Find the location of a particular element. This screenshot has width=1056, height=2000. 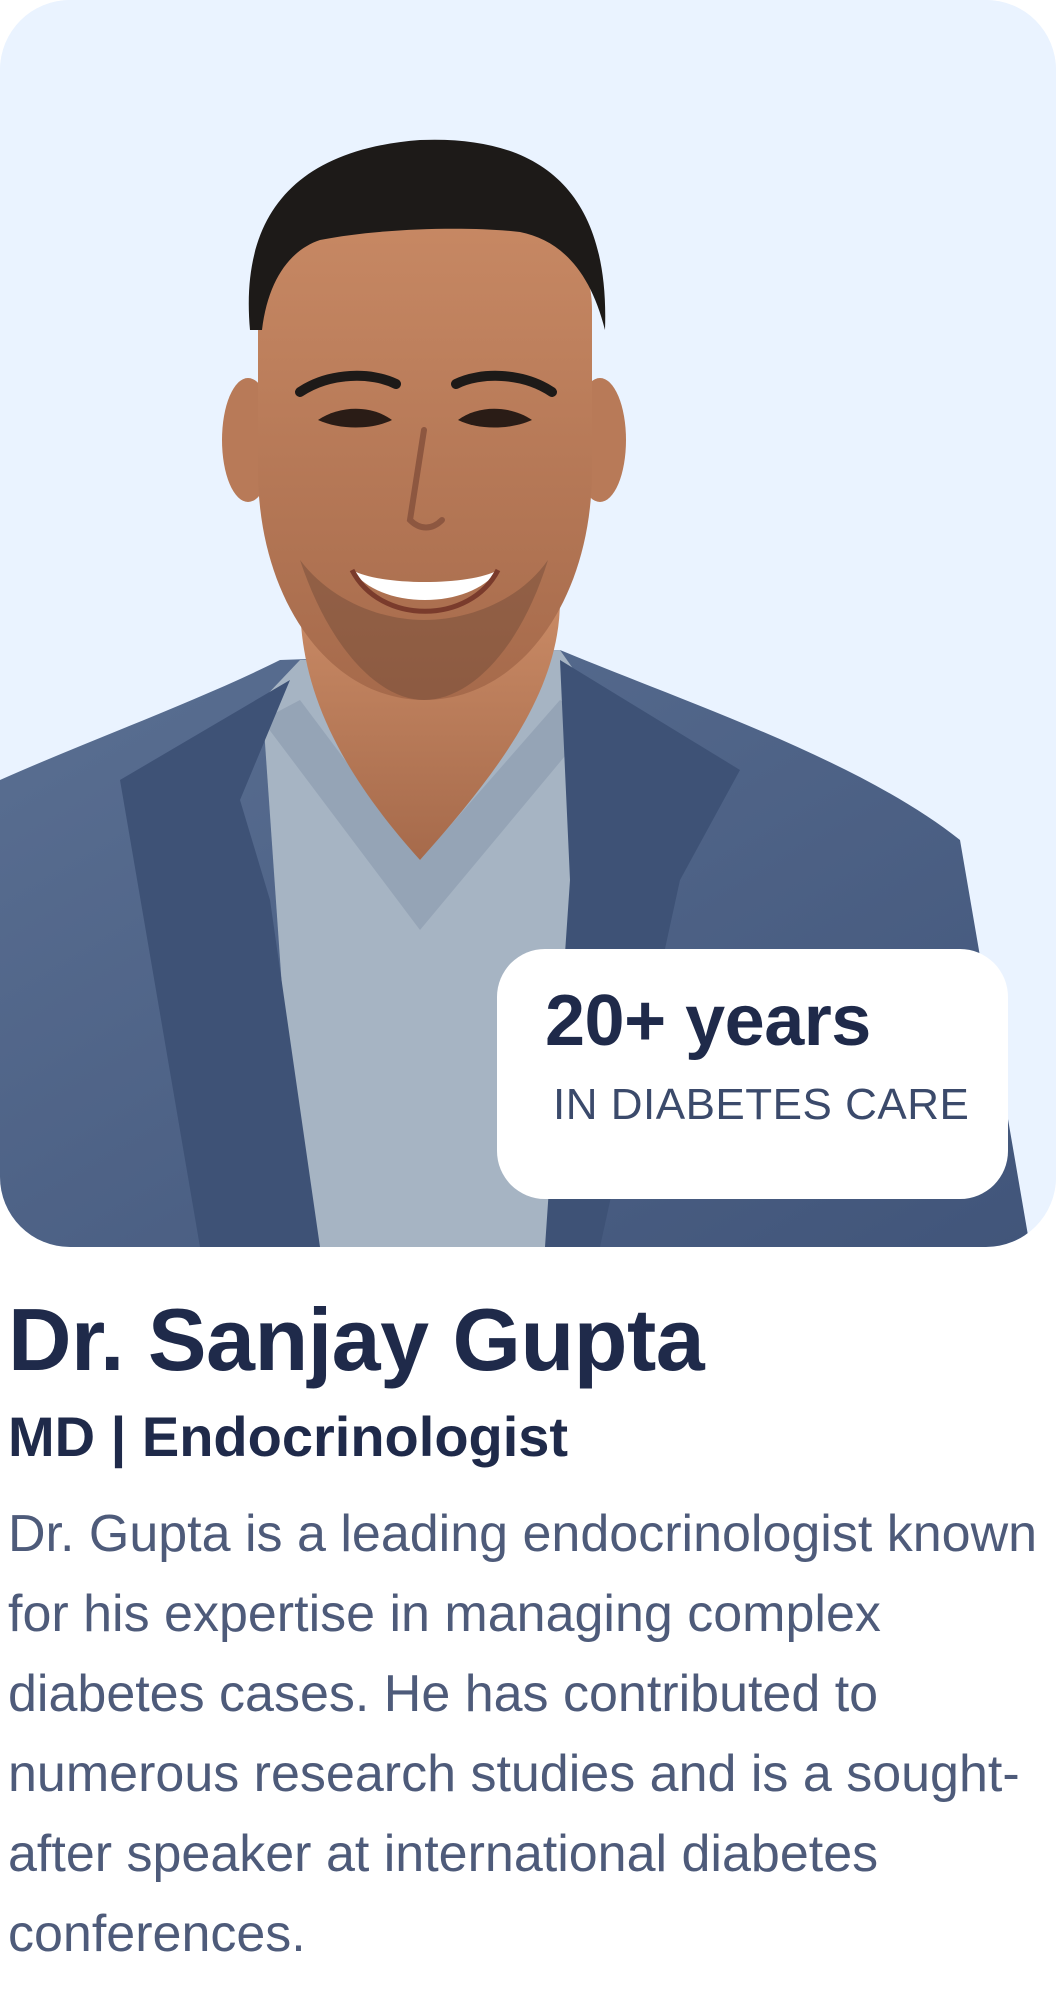

doctor-credentials: MD | Endocrinologist is located at coordinates (288, 1436).